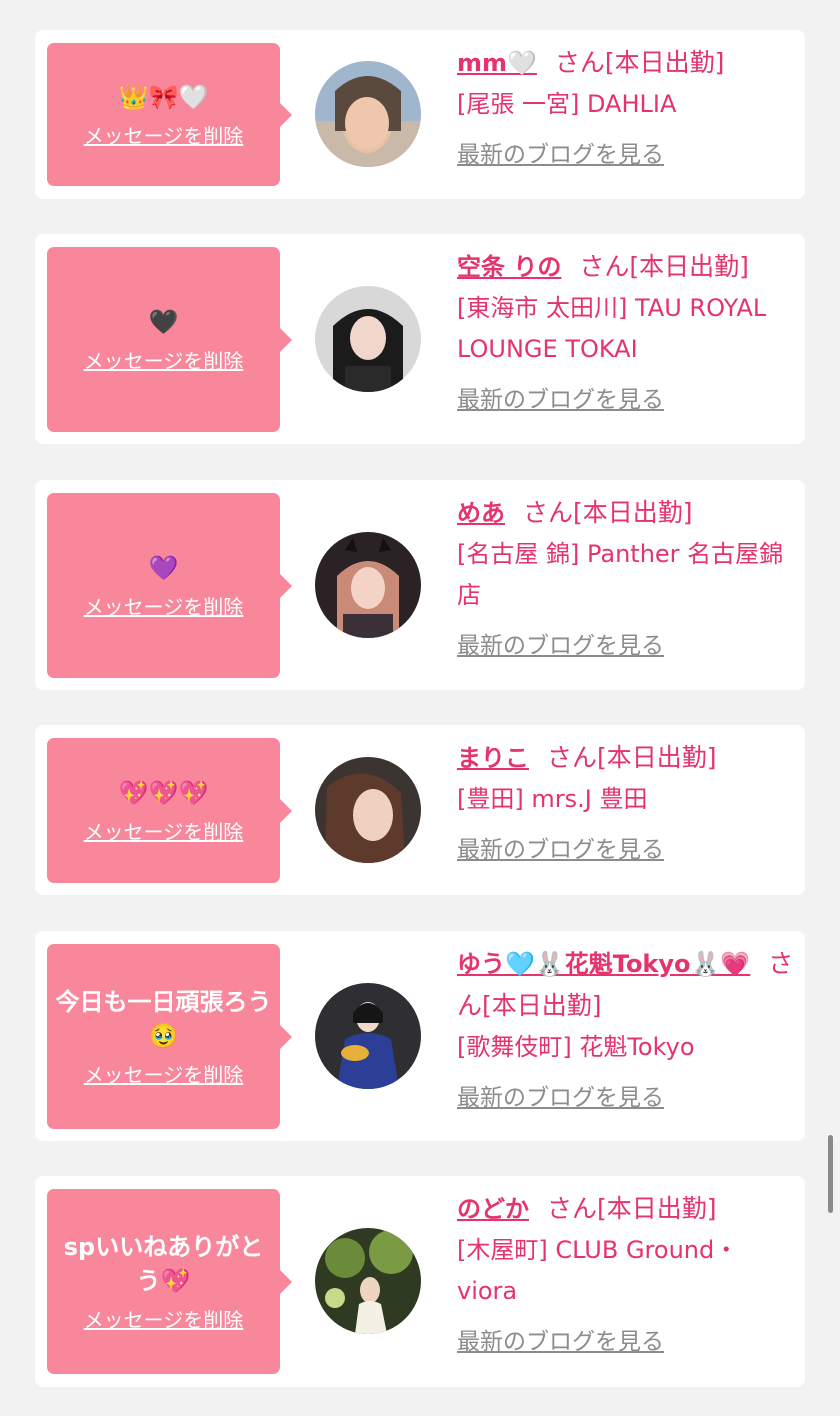 The image size is (840, 1416). I want to click on message-text: 💜, so click(163, 568).